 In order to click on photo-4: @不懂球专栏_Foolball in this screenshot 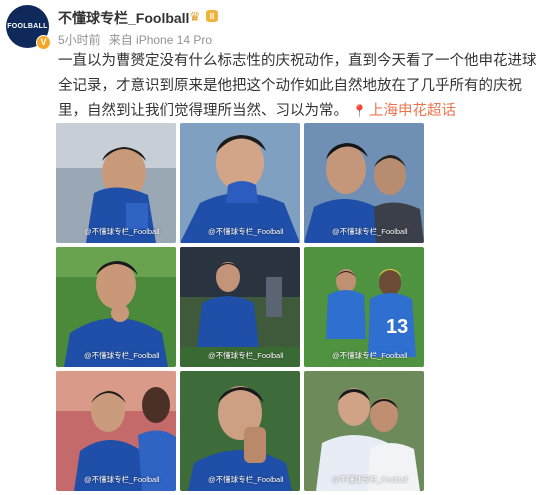, I will do `click(116, 307)`.